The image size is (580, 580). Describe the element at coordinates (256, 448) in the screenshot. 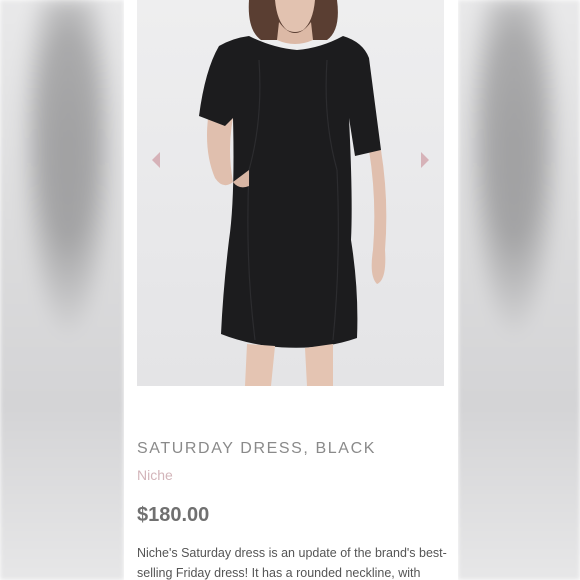

I see `product-title: SATURDAY DRESS, BLACK` at that location.